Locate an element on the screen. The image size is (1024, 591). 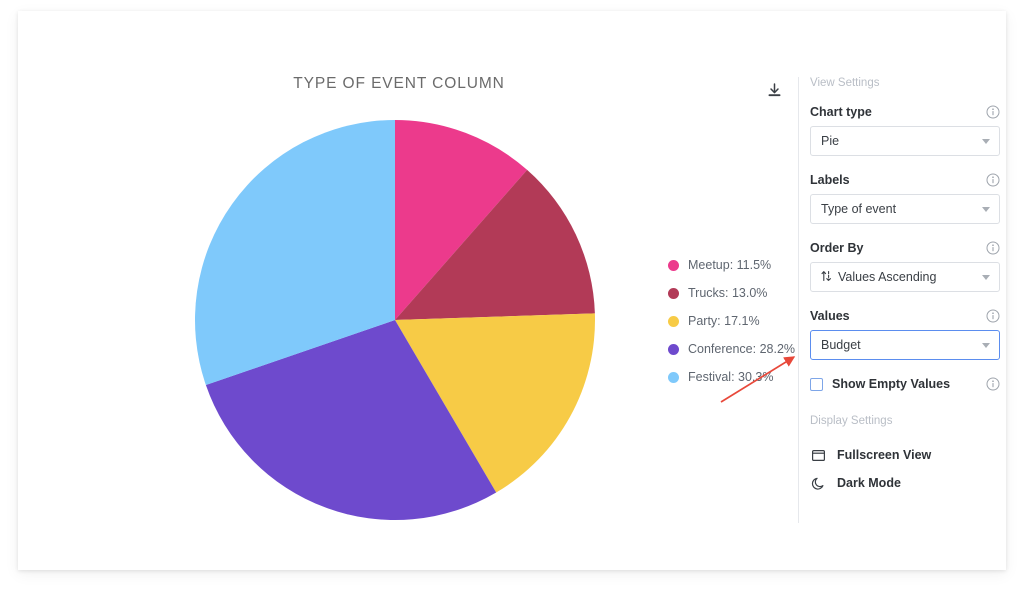
show-empty-values-row: Show Empty Values is located at coordinates (905, 384).